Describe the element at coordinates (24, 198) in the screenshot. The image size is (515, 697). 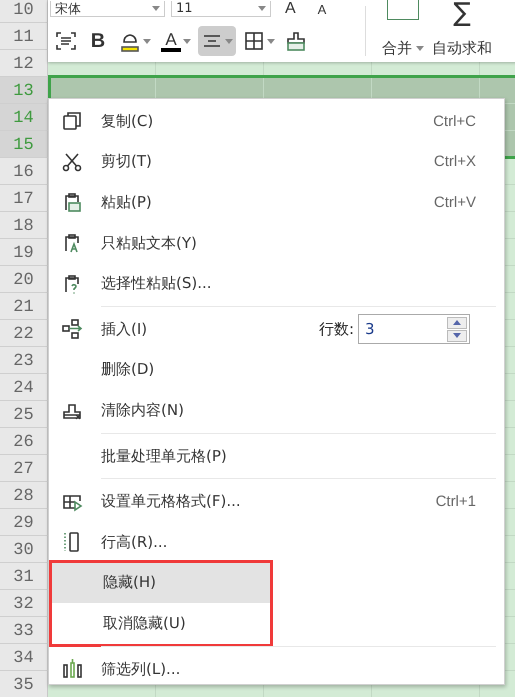
I see `row-header: 17` at that location.